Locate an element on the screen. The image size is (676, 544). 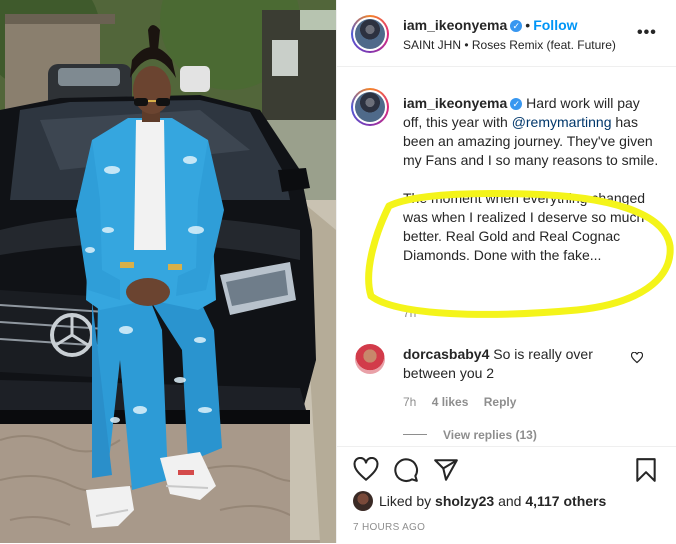
bookmark-icon is located at coordinates (646, 470).